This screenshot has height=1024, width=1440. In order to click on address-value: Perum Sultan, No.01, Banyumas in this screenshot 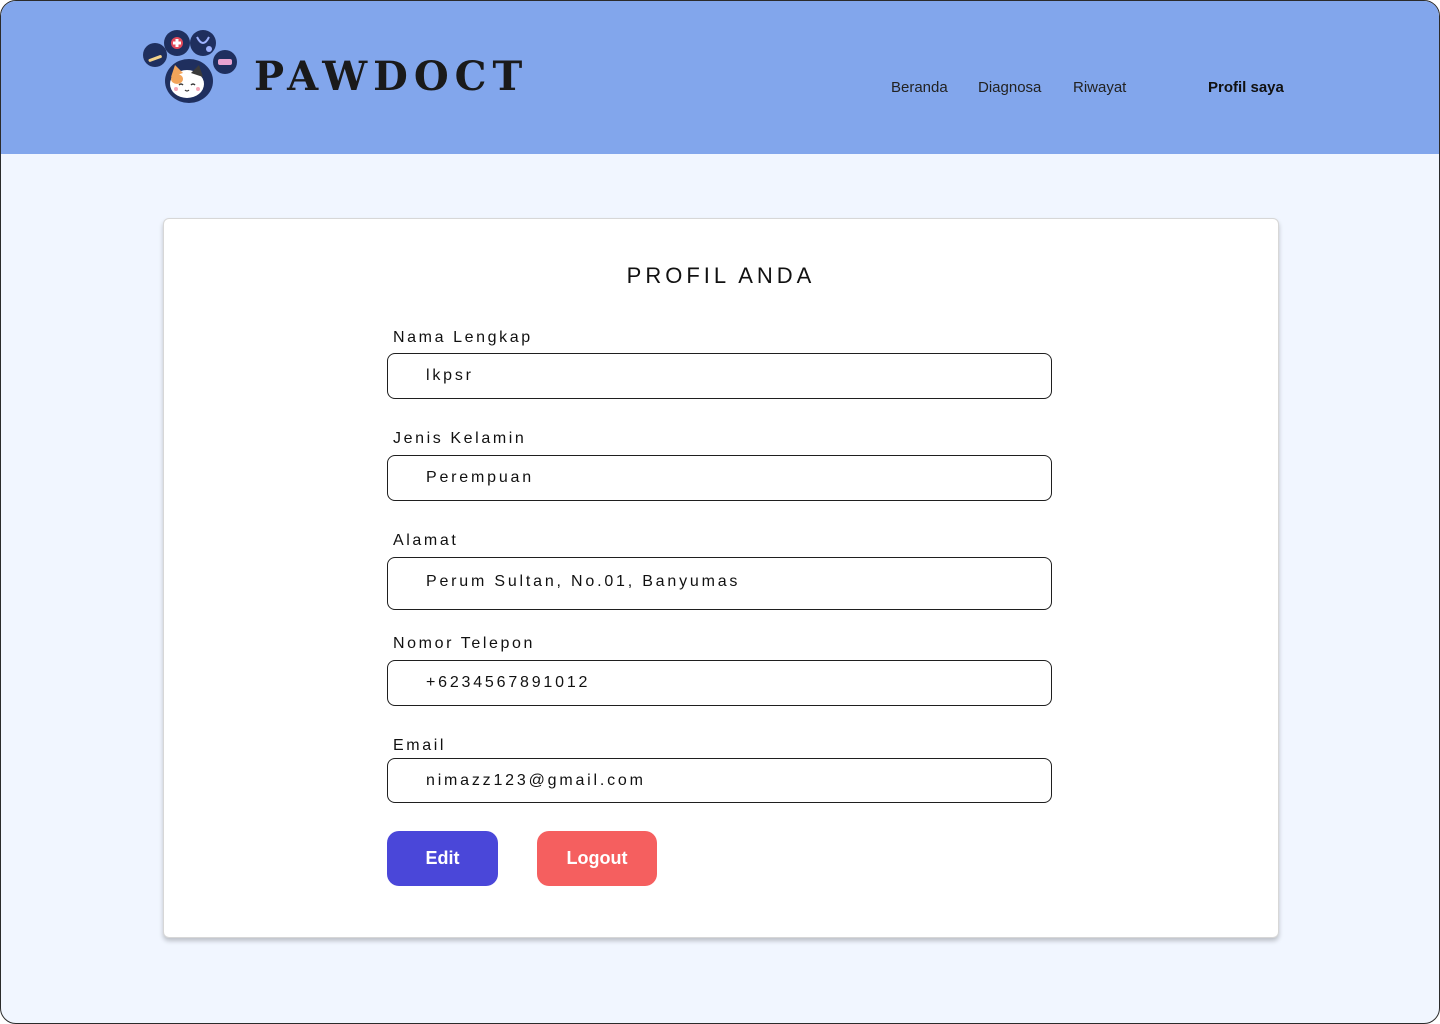, I will do `click(583, 581)`.